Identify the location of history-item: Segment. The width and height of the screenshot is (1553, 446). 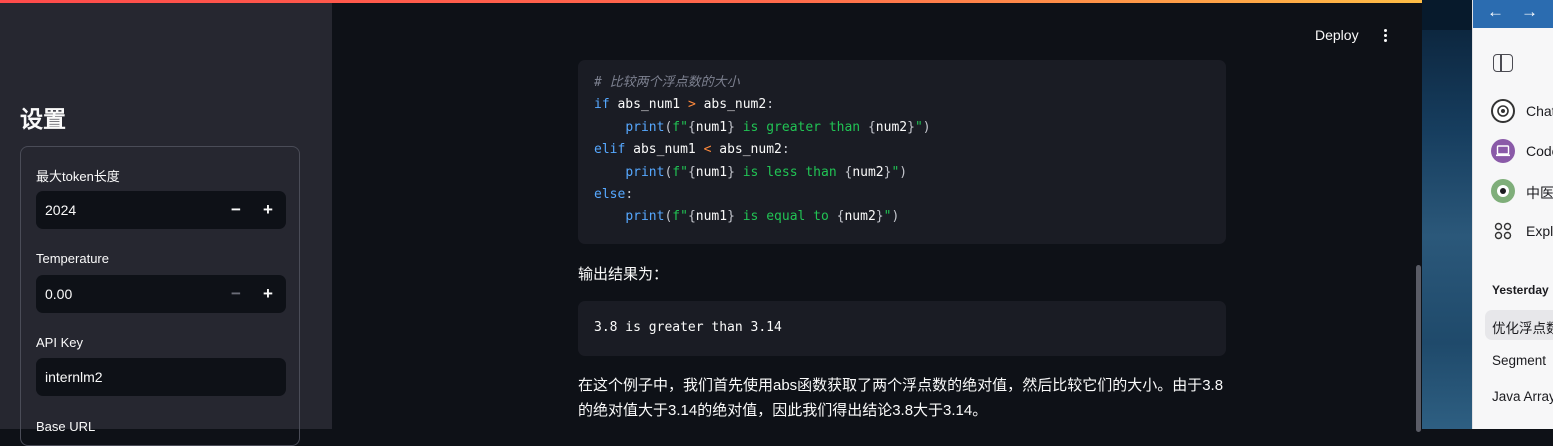
(1519, 360).